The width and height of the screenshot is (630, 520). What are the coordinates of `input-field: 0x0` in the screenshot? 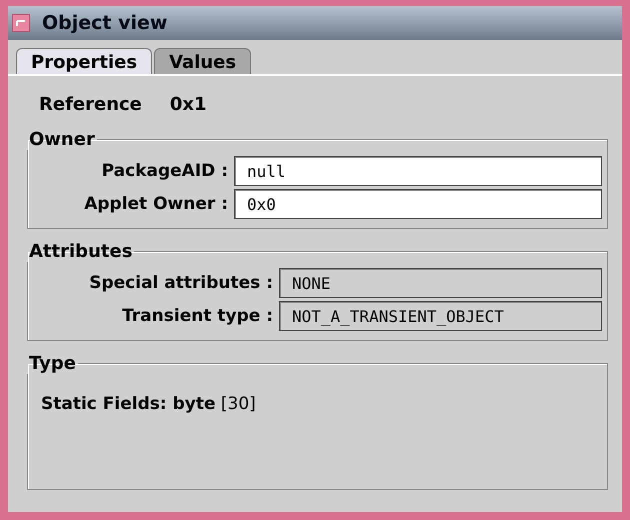 It's located at (418, 204).